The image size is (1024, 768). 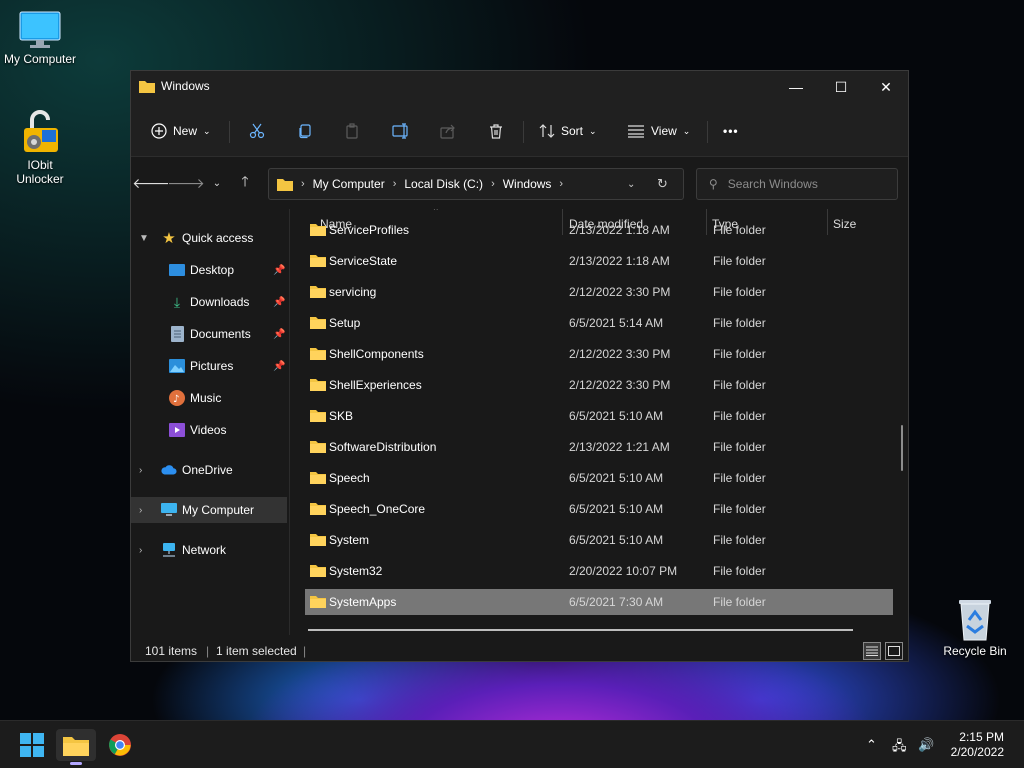 I want to click on file-name: ShellExperiences, so click(x=375, y=385).